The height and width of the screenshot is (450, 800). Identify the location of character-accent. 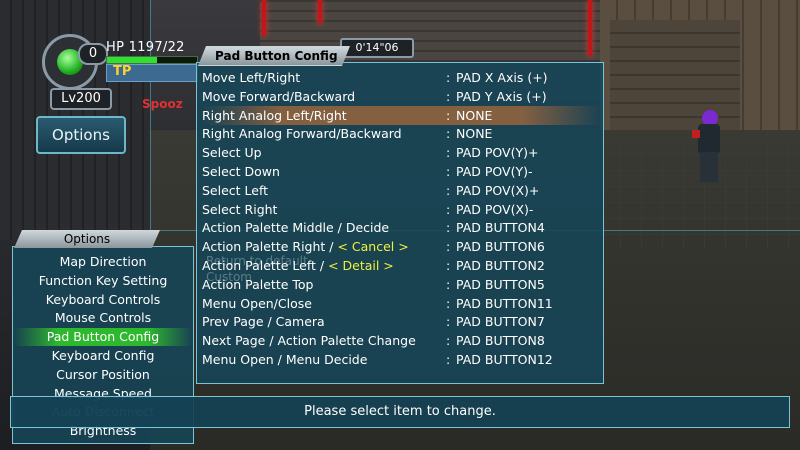
(696, 134).